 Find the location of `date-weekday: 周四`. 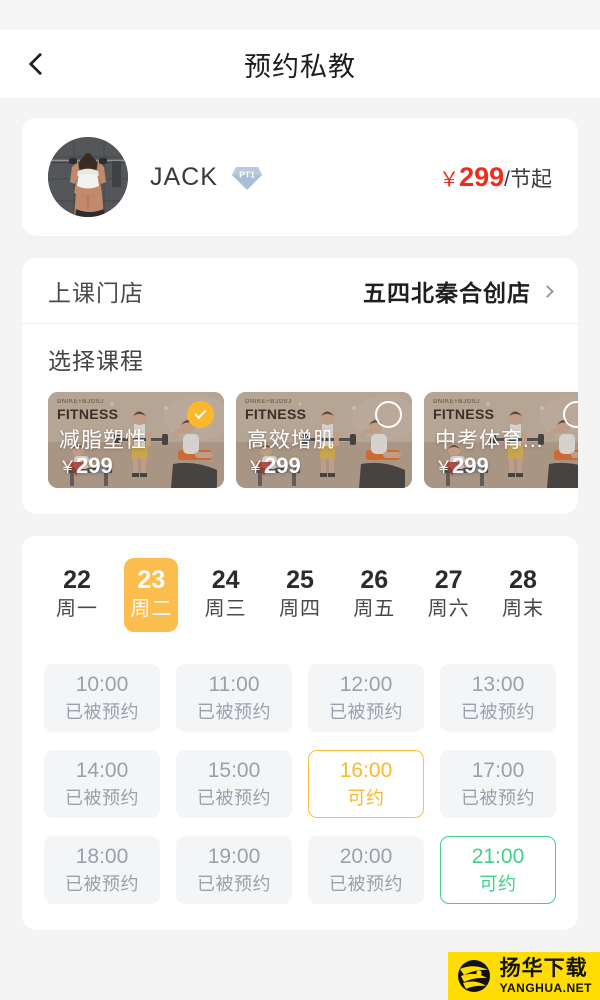

date-weekday: 周四 is located at coordinates (299, 609).